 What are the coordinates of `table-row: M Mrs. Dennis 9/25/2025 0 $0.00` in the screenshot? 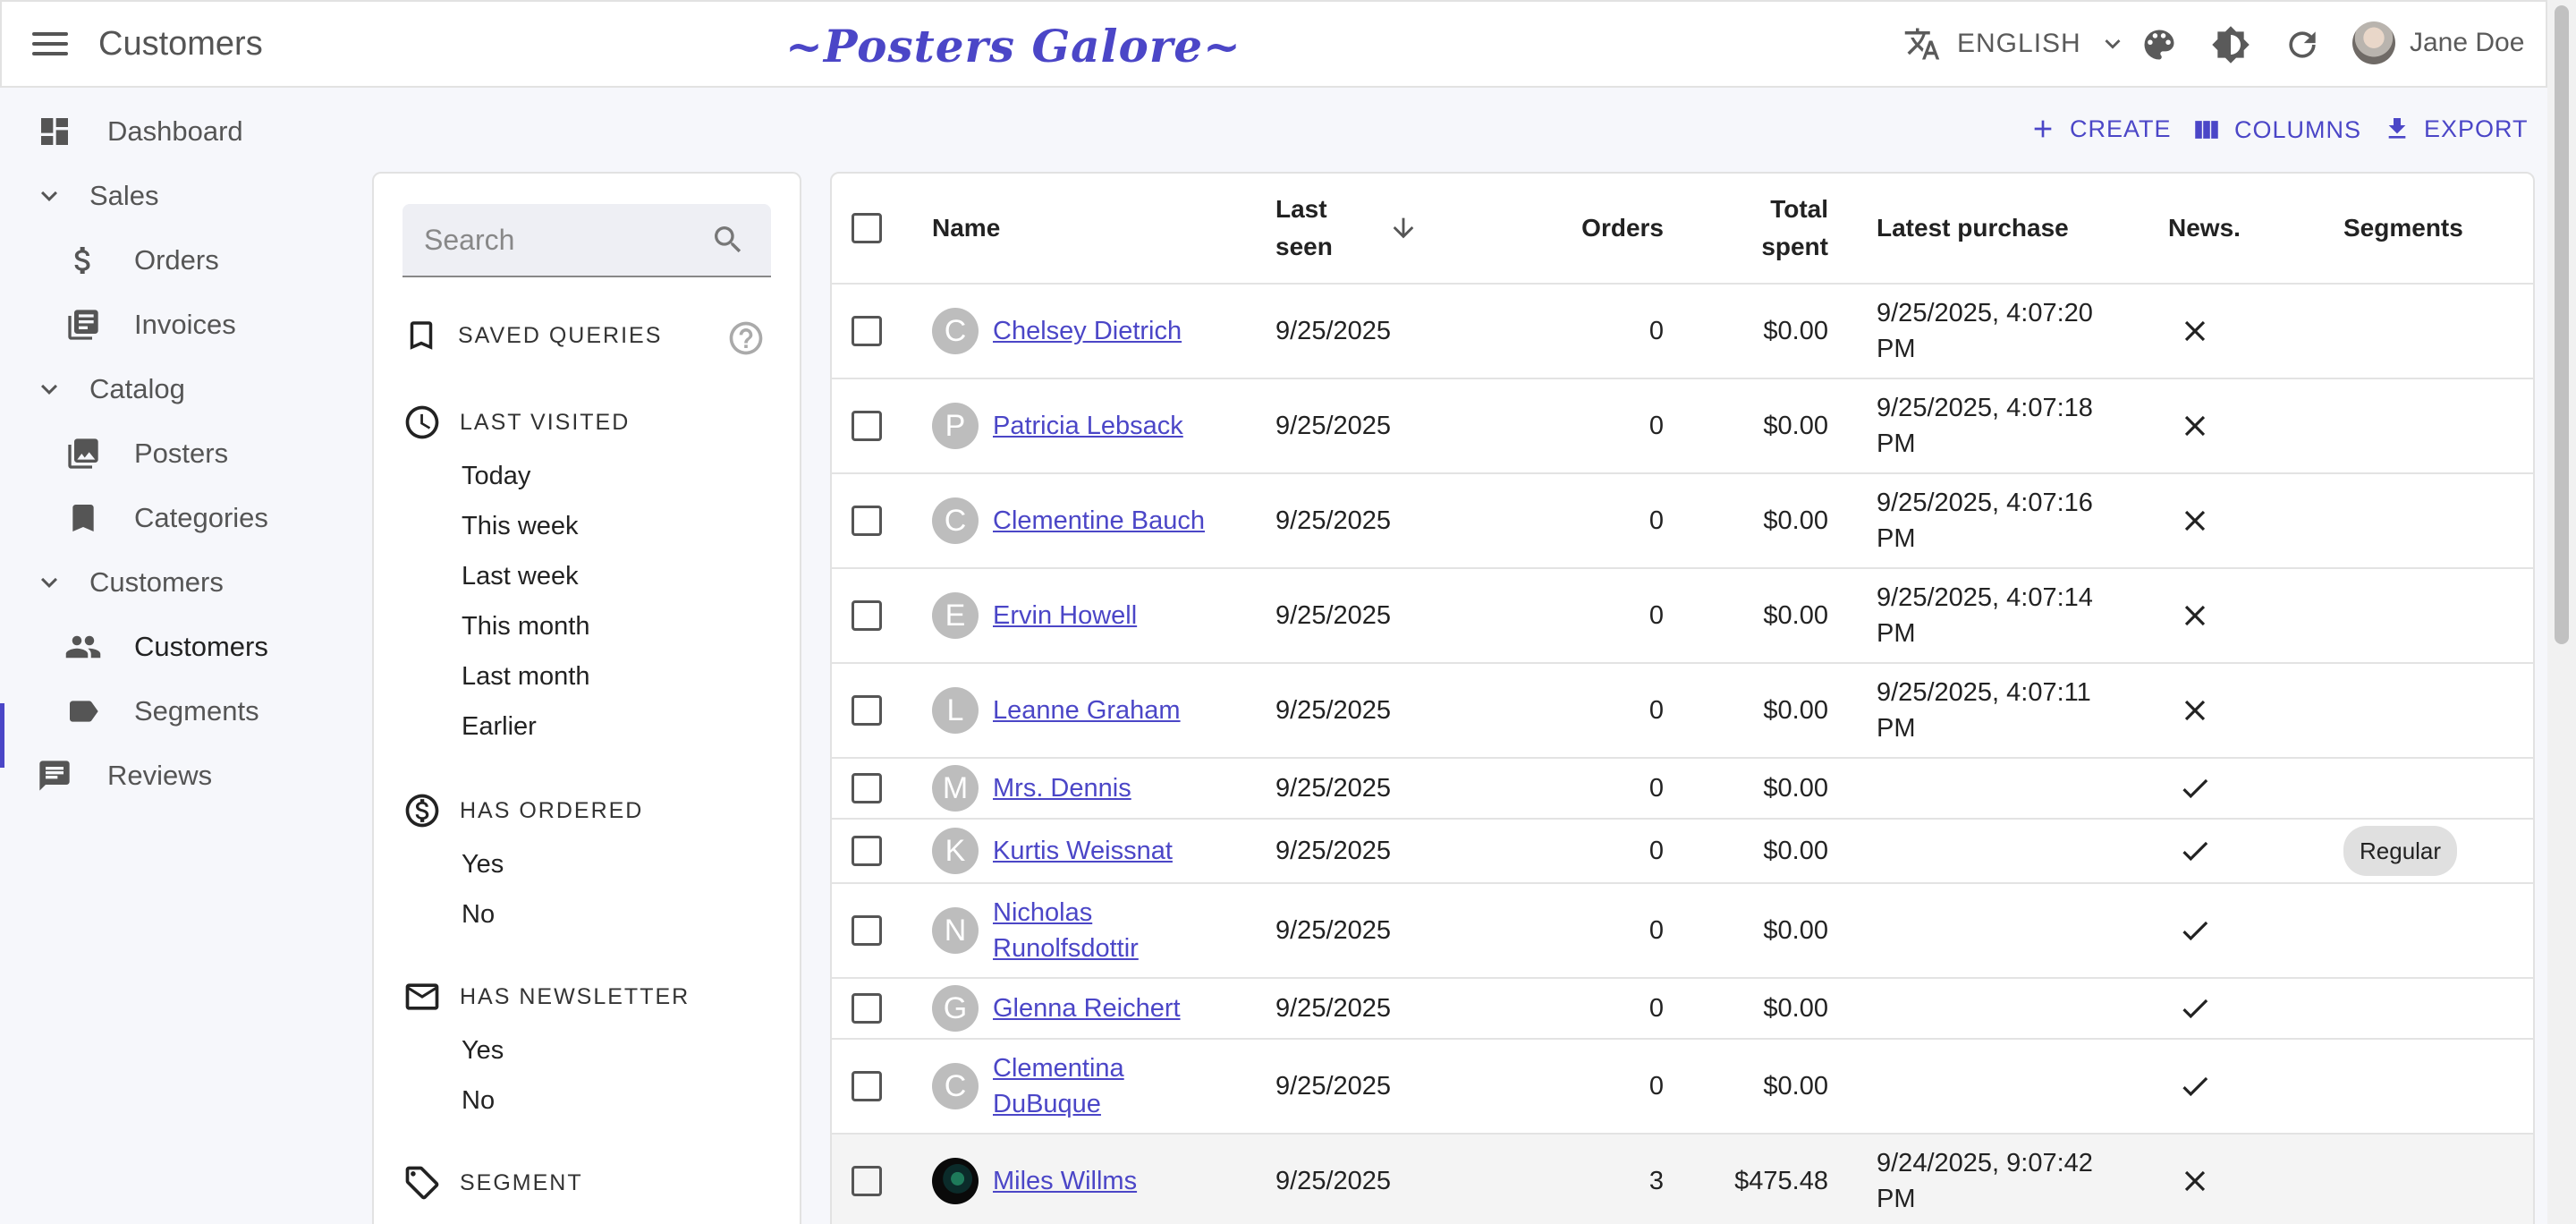 It's located at (1682, 789).